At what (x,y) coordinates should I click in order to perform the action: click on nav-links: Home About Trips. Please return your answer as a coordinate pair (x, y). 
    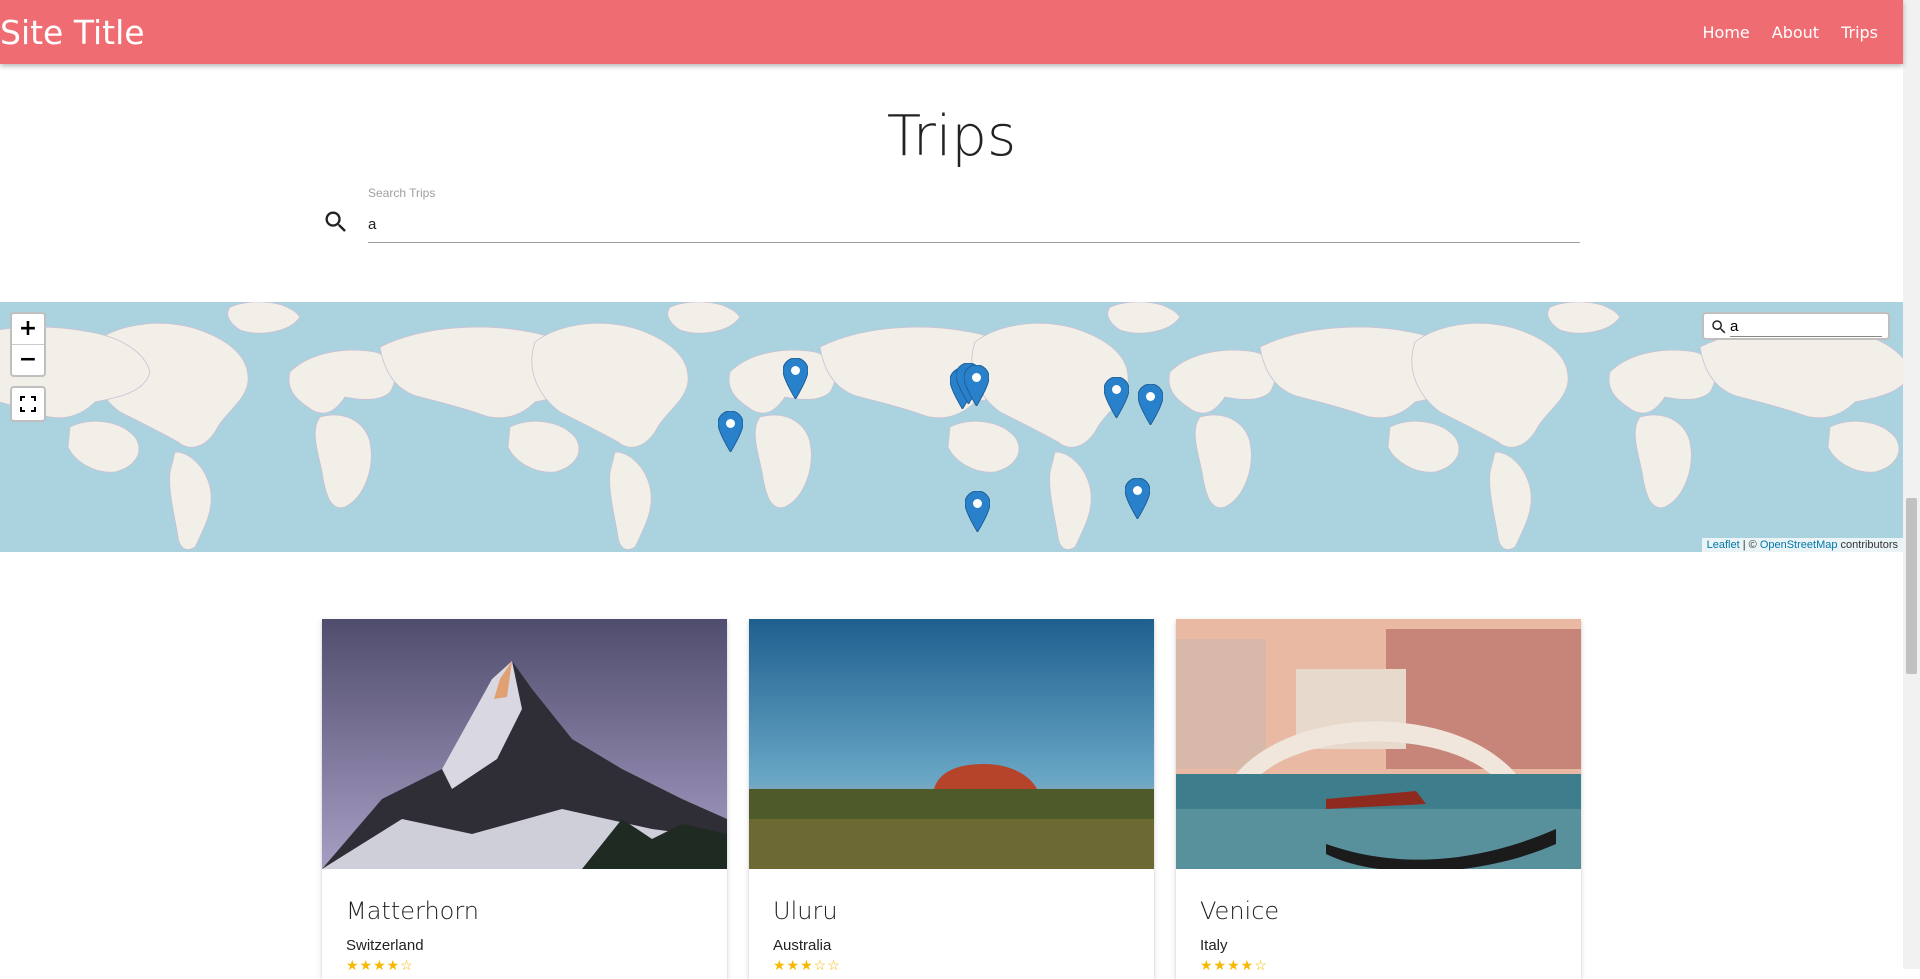
    Looking at the image, I should click on (1791, 32).